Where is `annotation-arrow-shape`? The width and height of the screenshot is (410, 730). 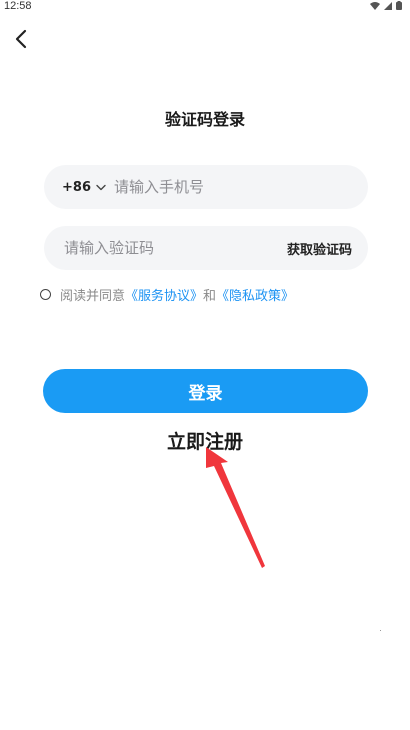
annotation-arrow-shape is located at coordinates (235, 507).